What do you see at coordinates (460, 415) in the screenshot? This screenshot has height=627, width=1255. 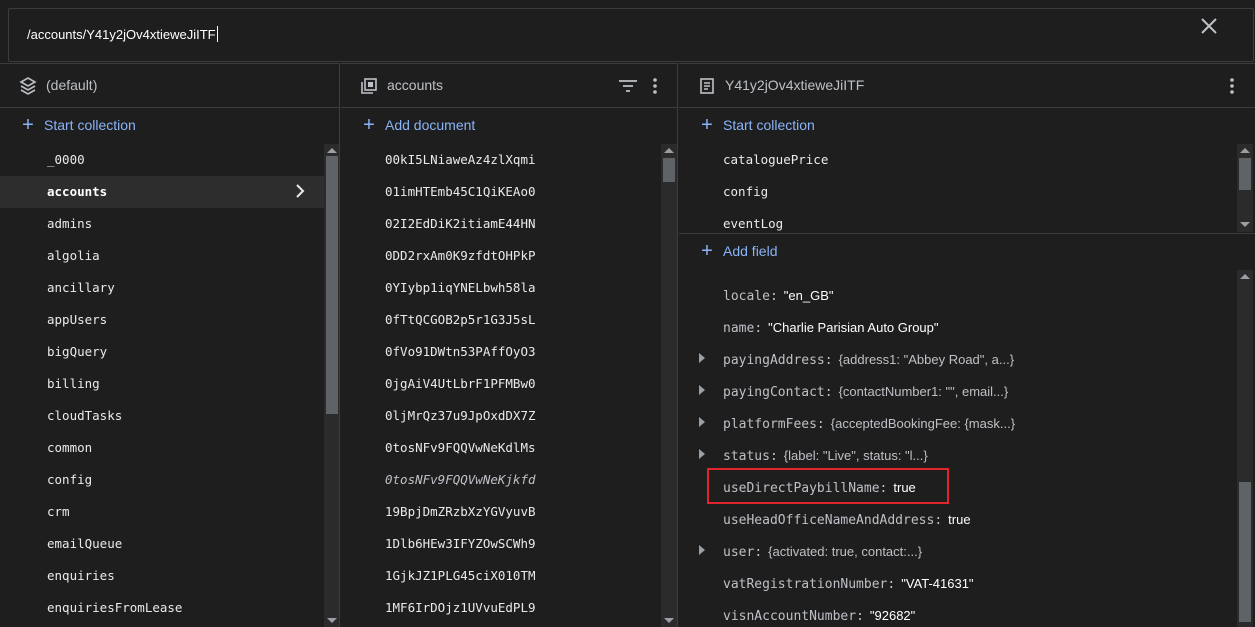 I see `document-id: 0ljMrQz37u9JpOxdDX7Z` at bounding box center [460, 415].